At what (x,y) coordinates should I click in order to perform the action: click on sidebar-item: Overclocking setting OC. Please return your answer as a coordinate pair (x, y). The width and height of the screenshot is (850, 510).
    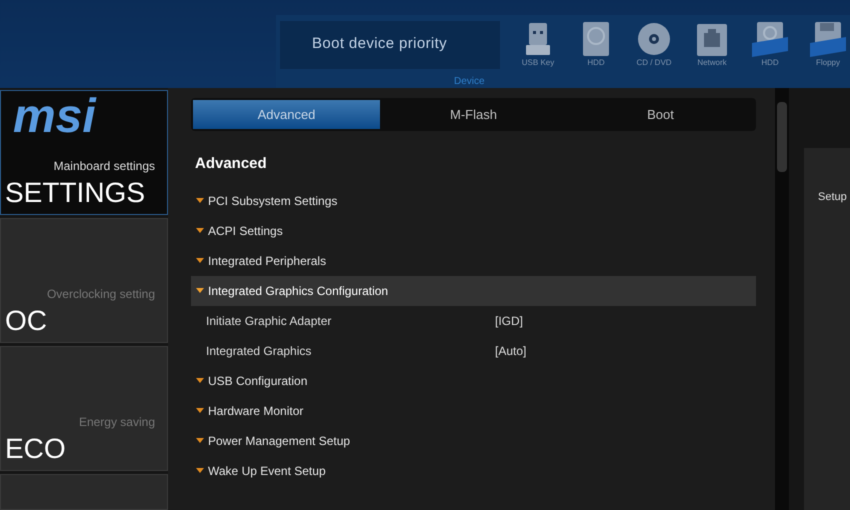
    Looking at the image, I should click on (84, 280).